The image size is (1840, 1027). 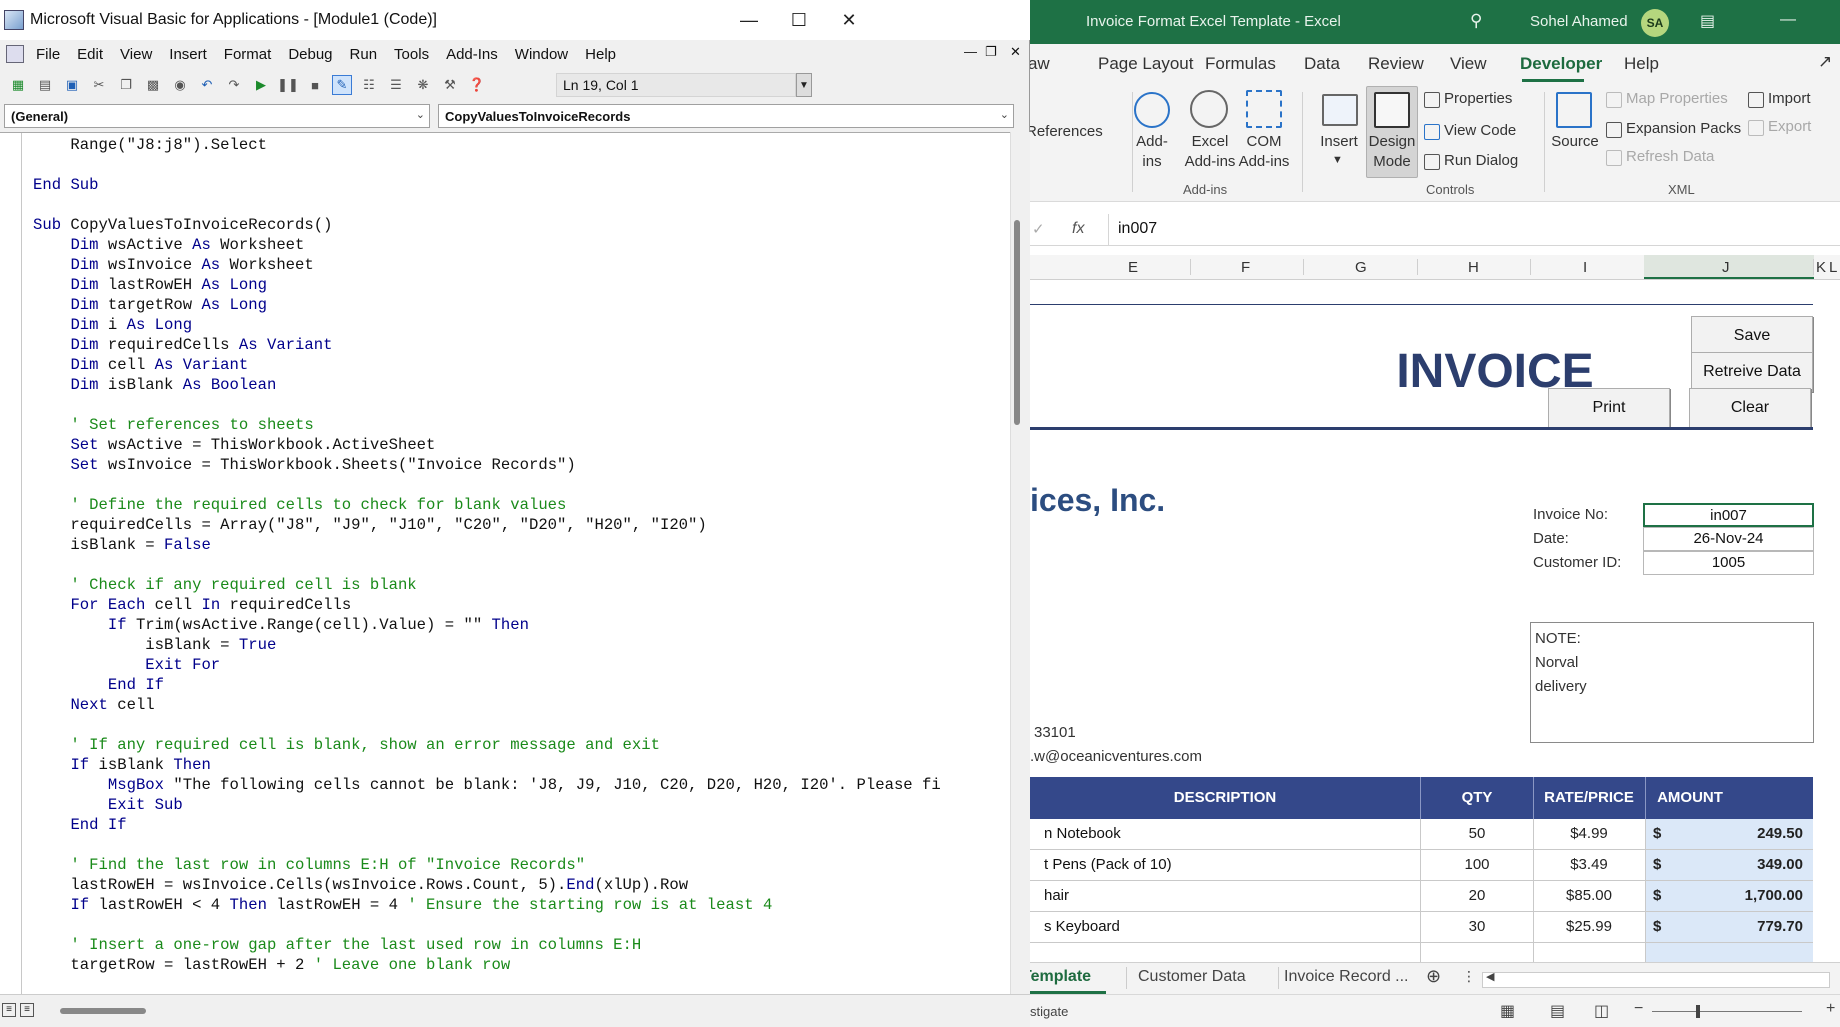 What do you see at coordinates (1396, 64) in the screenshot?
I see `tab-review: Review` at bounding box center [1396, 64].